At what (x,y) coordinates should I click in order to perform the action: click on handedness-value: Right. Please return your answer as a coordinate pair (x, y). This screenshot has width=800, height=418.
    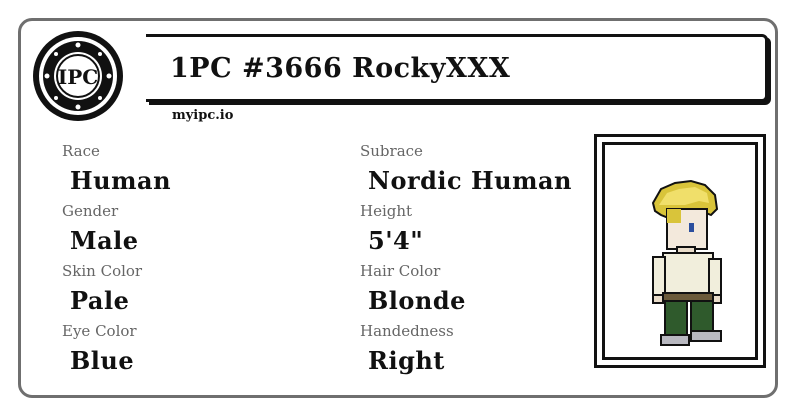
    Looking at the image, I should click on (406, 360).